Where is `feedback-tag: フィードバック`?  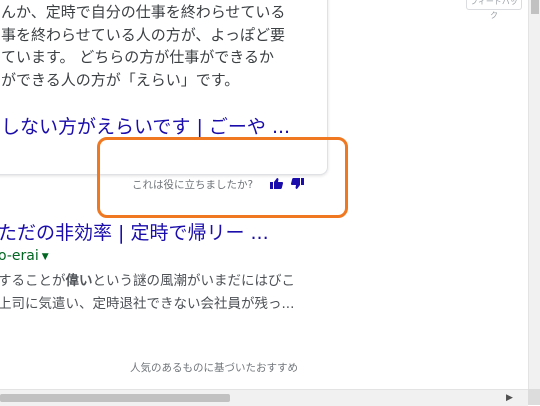
feedback-tag: フィードバック is located at coordinates (494, 10).